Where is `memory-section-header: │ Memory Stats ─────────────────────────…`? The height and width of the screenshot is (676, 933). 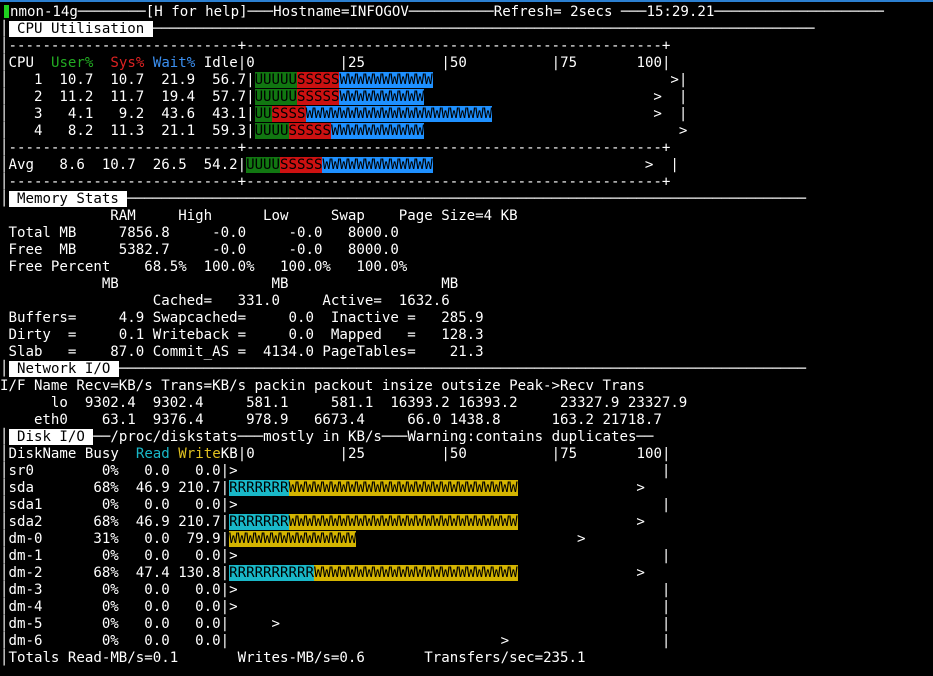 memory-section-header: │ Memory Stats ─────────────────────────… is located at coordinates (403, 199).